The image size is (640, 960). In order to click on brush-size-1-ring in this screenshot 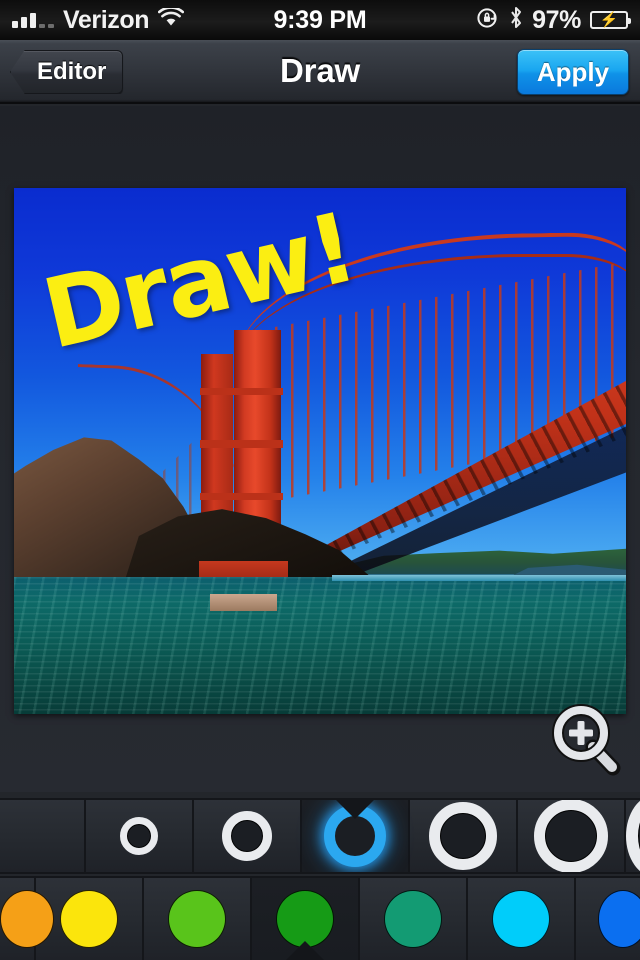, I will do `click(139, 836)`.